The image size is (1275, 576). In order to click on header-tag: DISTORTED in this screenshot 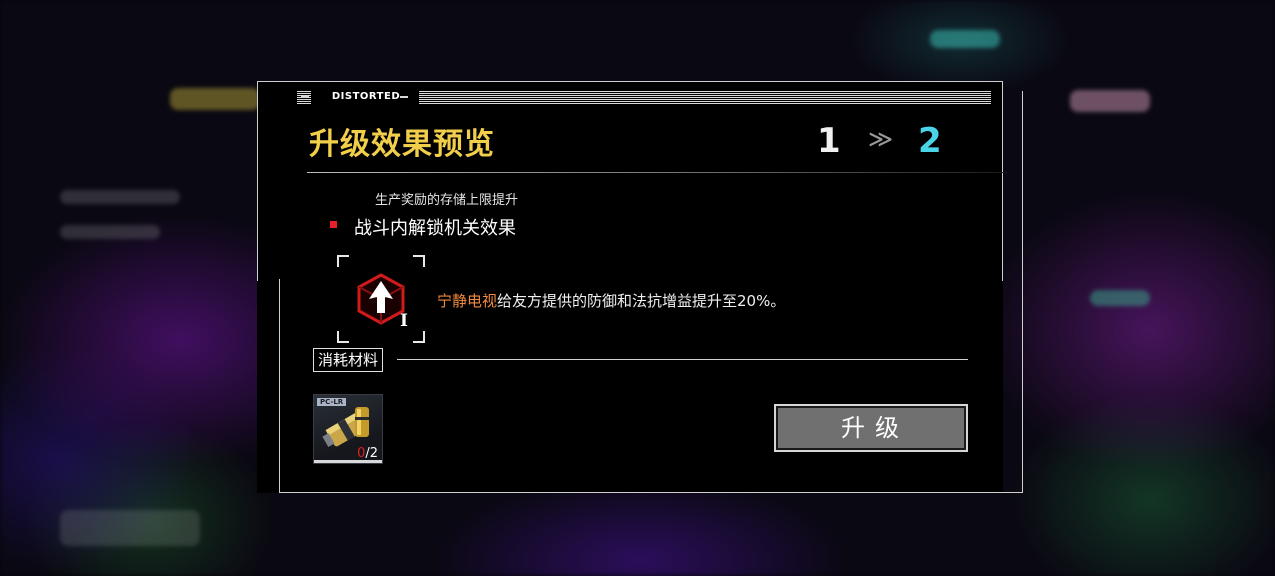, I will do `click(360, 97)`.